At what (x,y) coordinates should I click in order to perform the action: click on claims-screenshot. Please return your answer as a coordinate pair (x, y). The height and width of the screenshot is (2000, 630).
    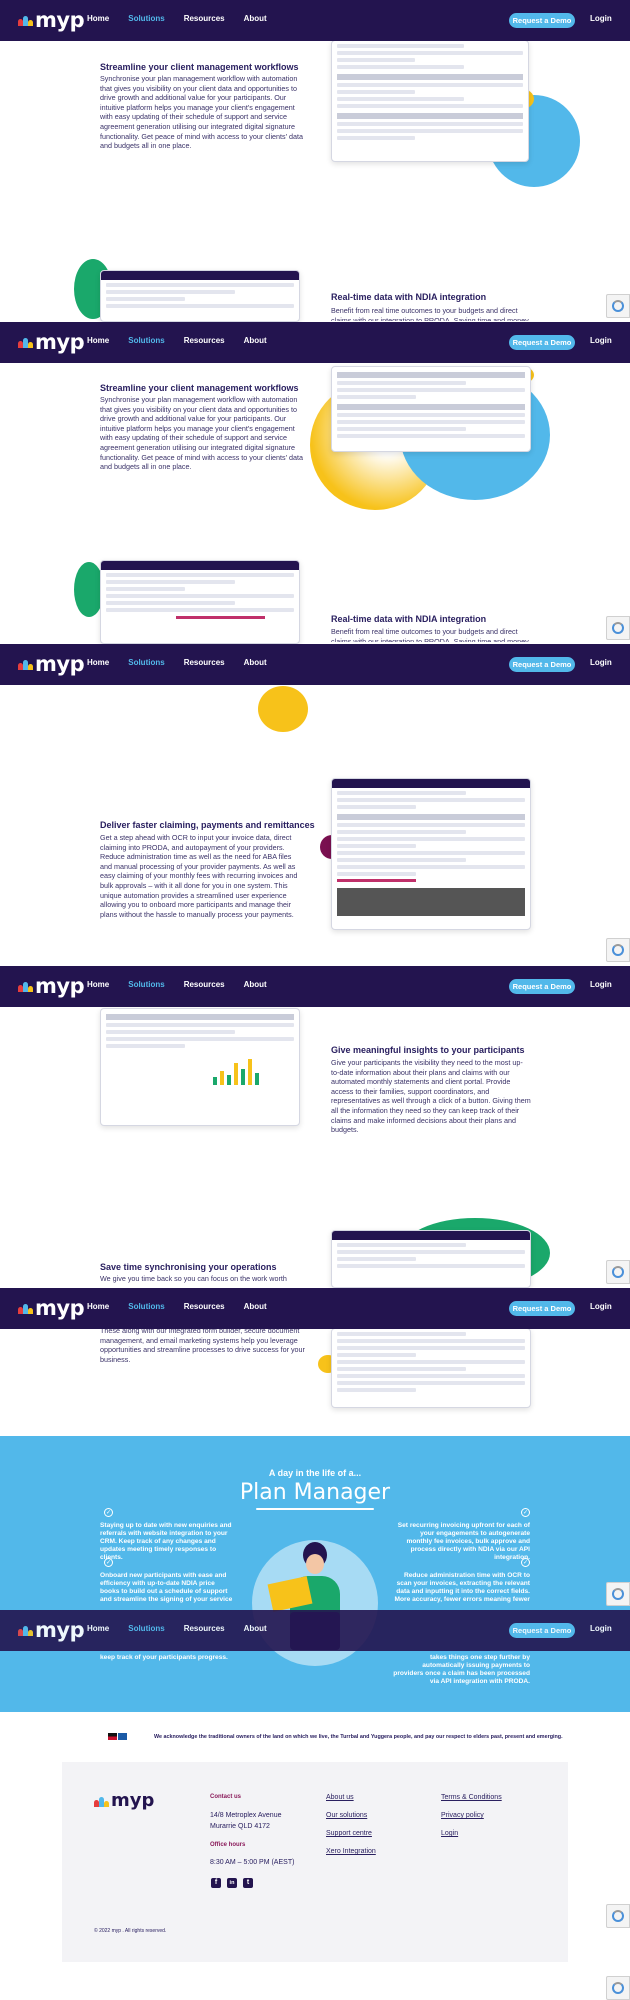
    Looking at the image, I should click on (200, 602).